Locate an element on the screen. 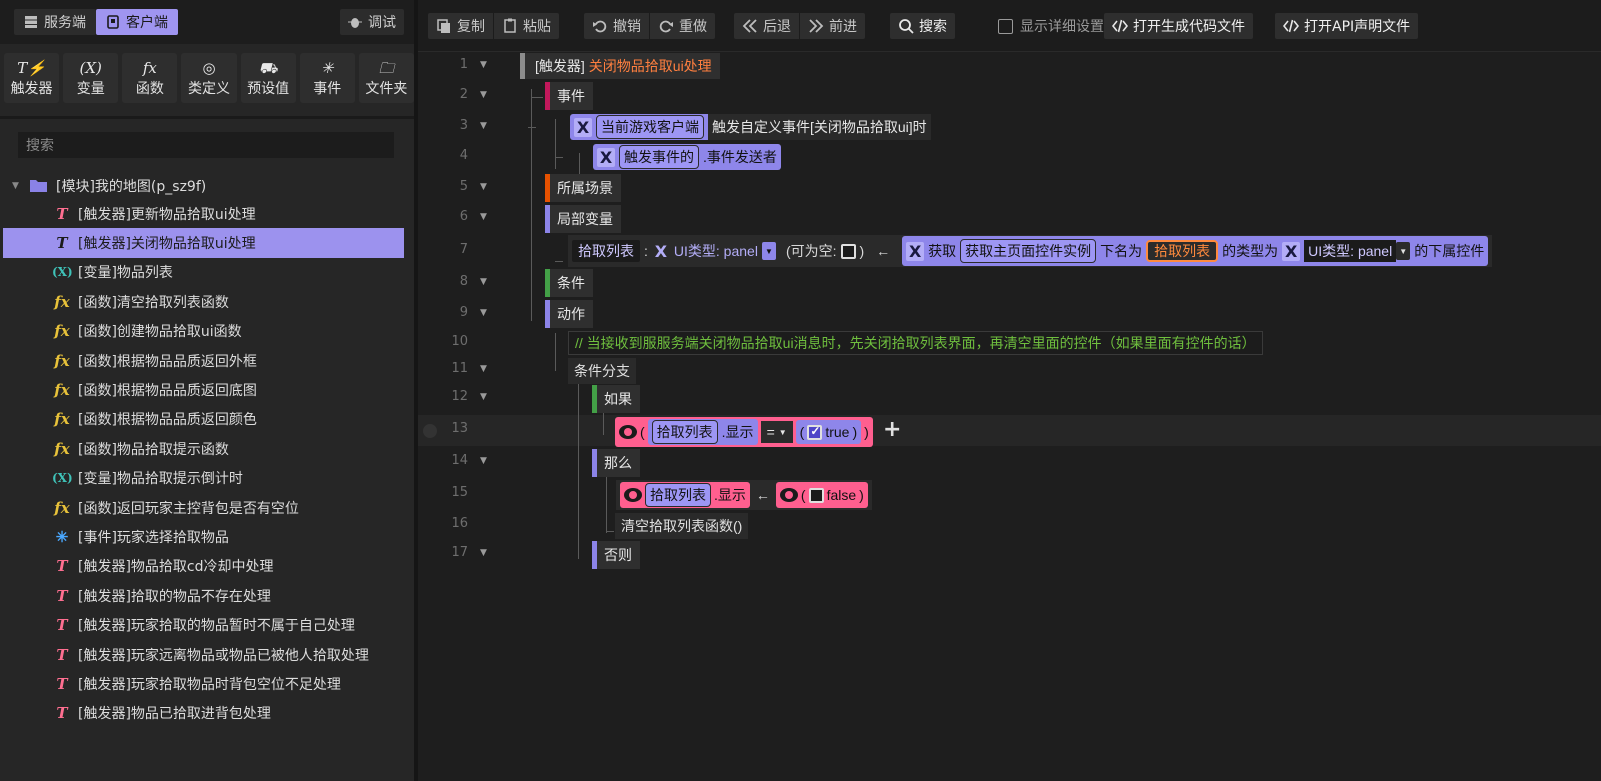 The height and width of the screenshot is (781, 1601). tree-root-module: ▼ [模块]我的地图(p_sz9f) is located at coordinates (207, 185).